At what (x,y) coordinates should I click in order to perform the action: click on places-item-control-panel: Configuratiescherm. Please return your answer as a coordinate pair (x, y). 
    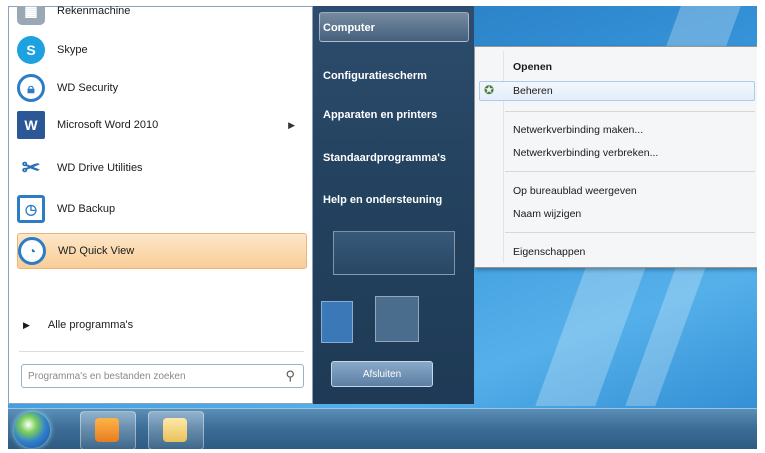
    Looking at the image, I should click on (375, 76).